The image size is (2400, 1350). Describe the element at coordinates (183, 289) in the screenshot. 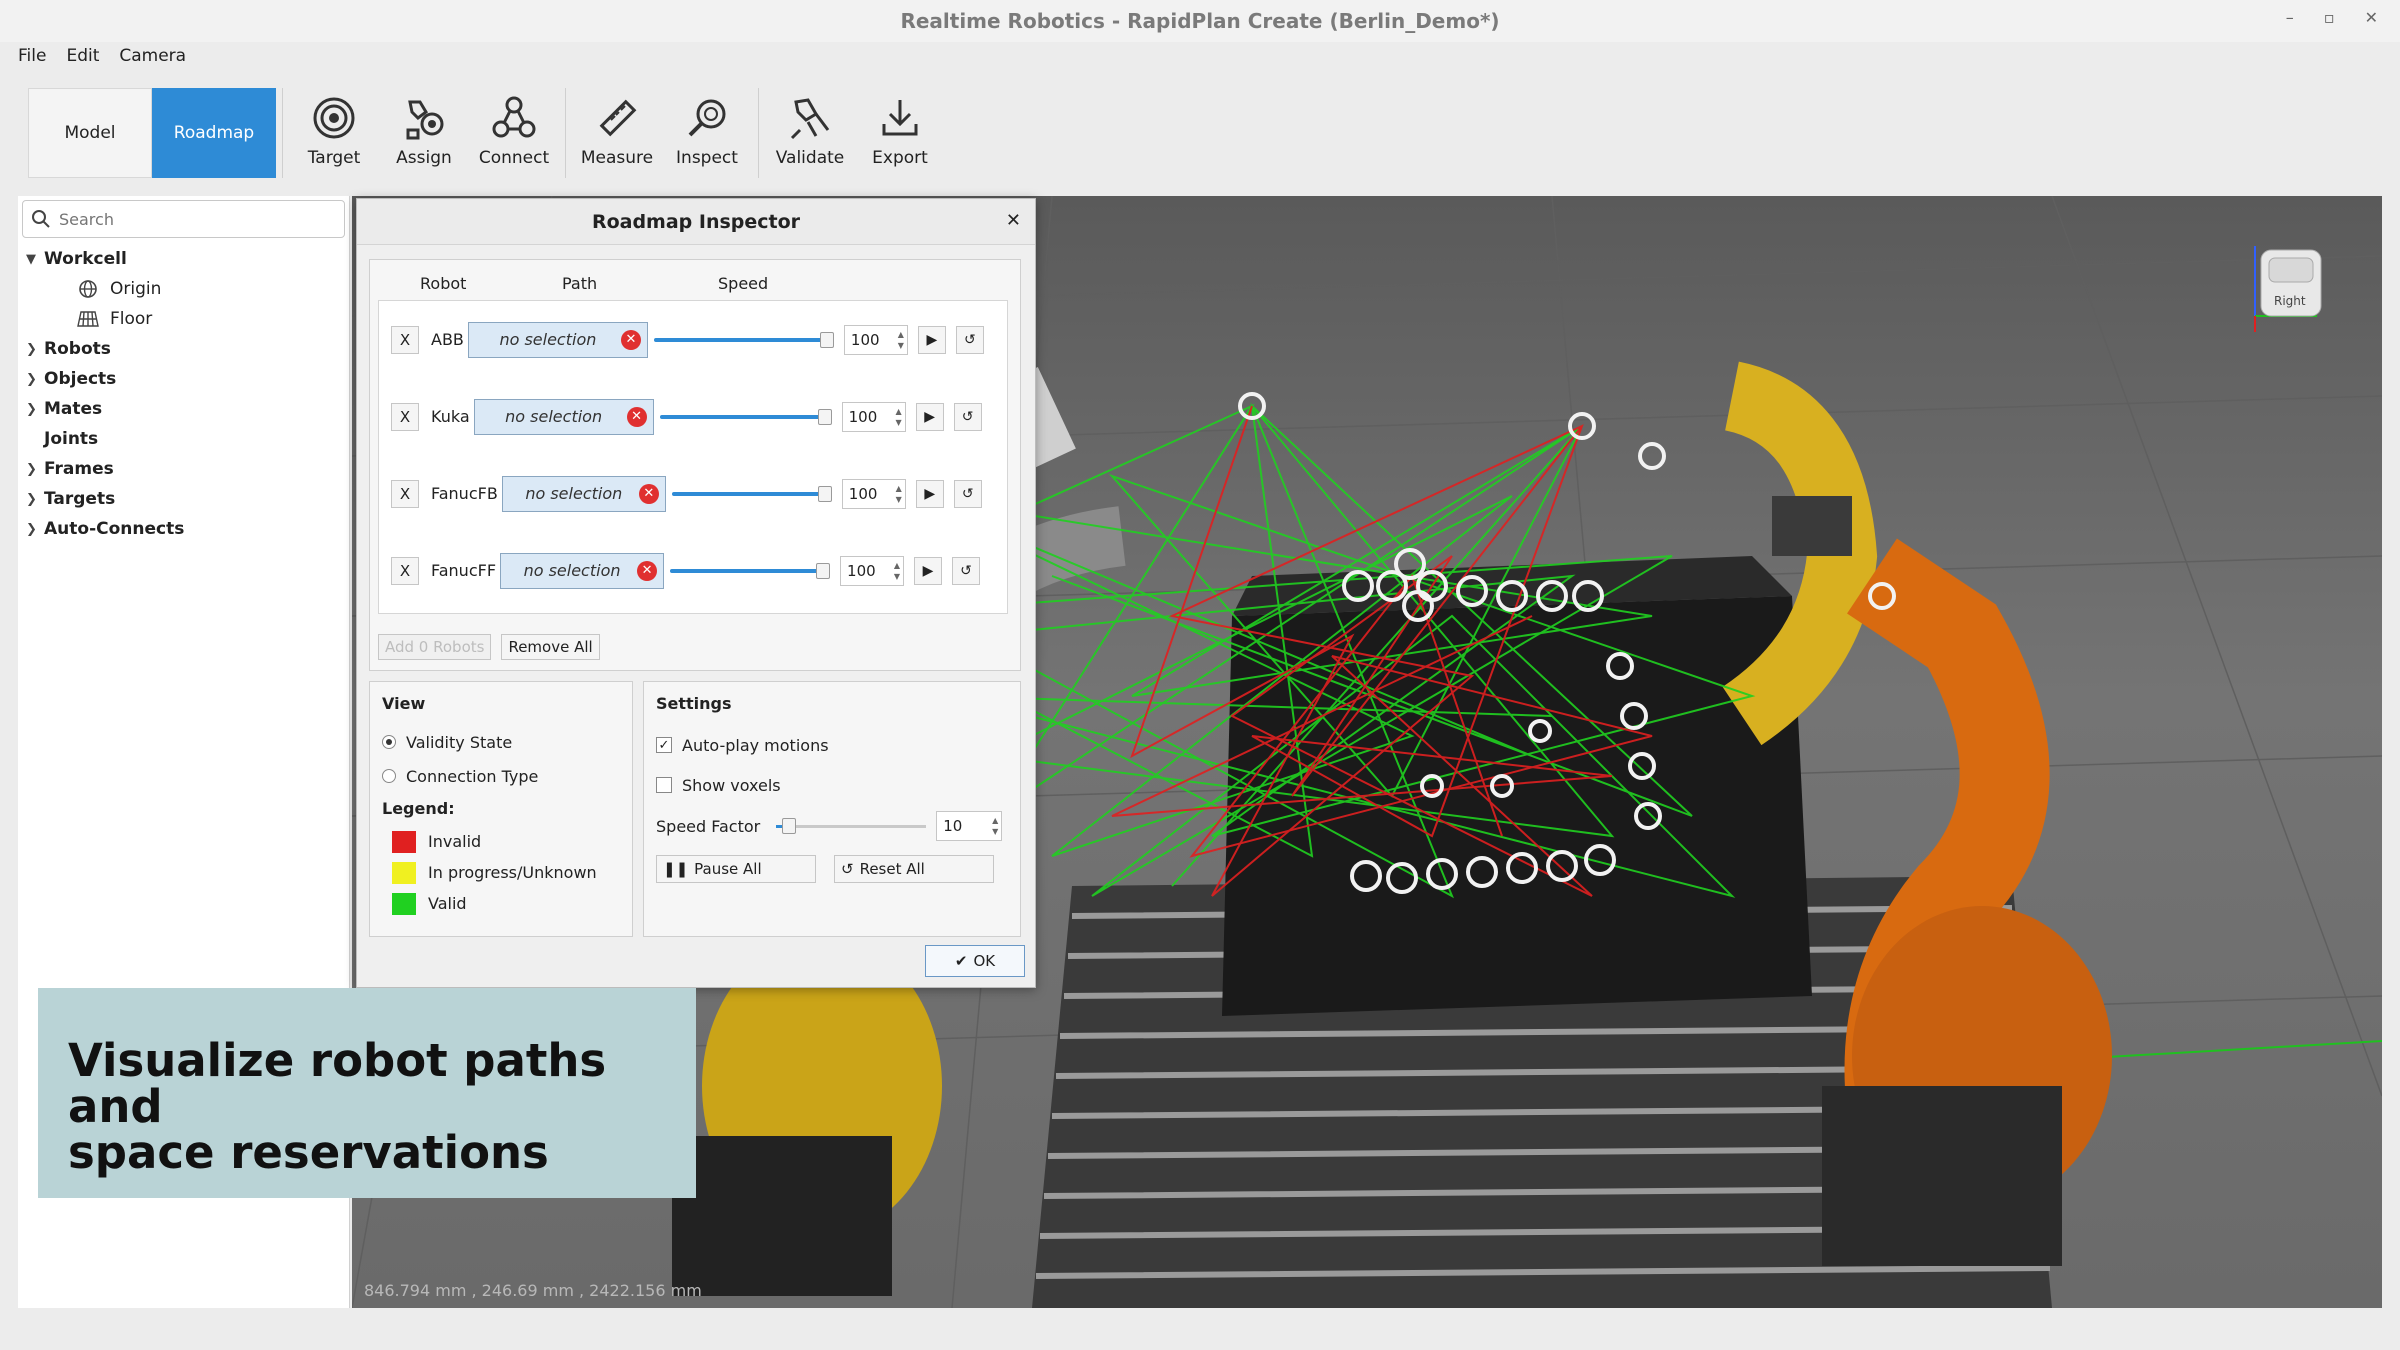

I see `tree-item-origin: Origin` at that location.